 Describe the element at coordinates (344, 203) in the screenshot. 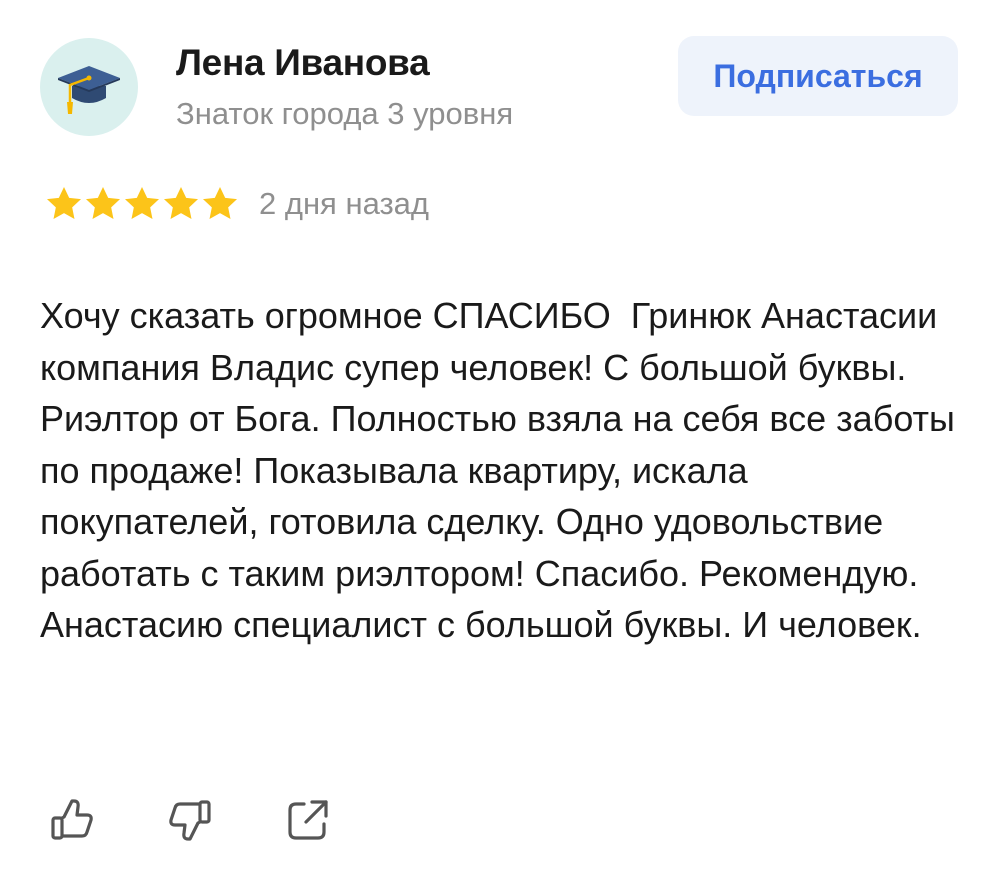

I see `review-date: 2 дня назад` at that location.